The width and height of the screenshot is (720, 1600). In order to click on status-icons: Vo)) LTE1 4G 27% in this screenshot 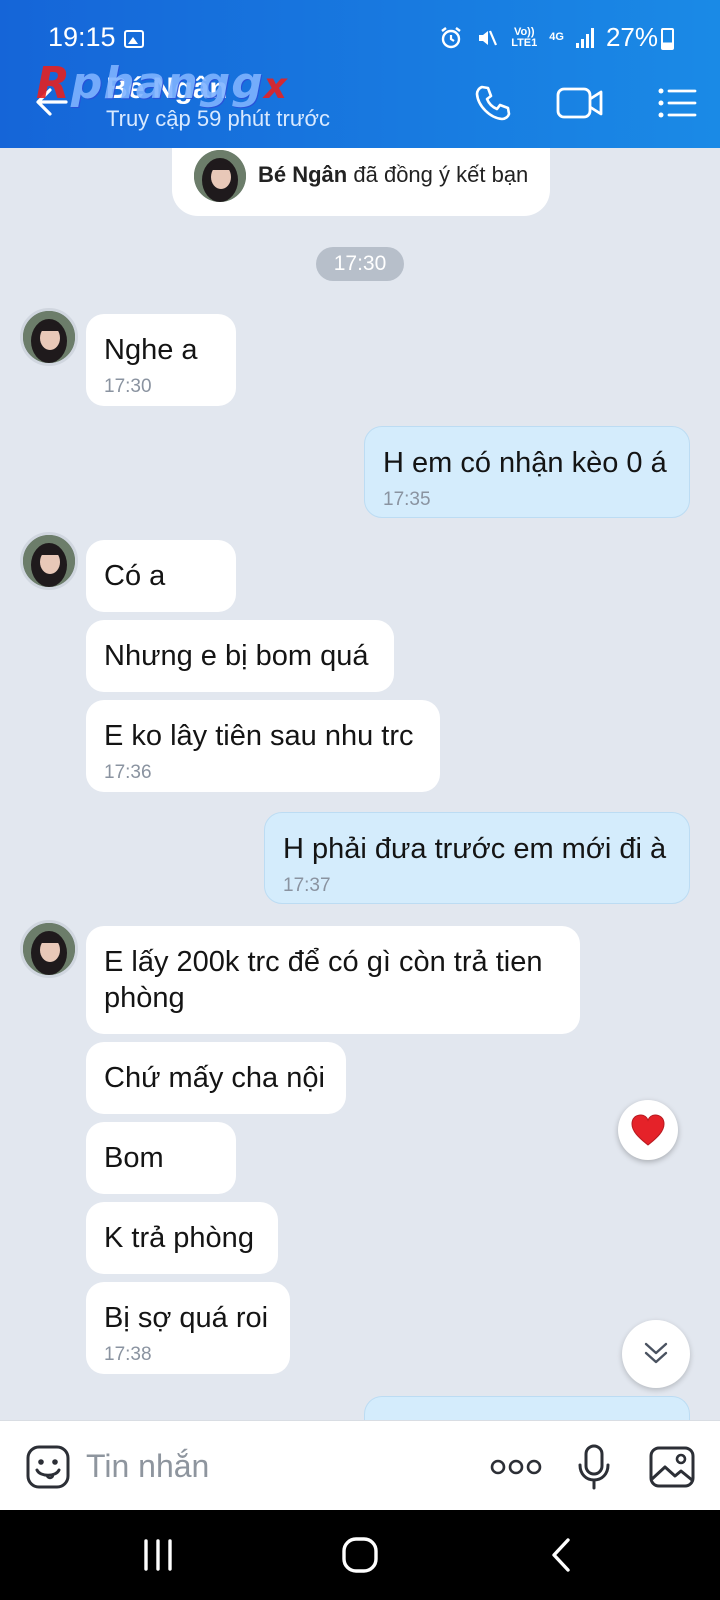, I will do `click(552, 37)`.